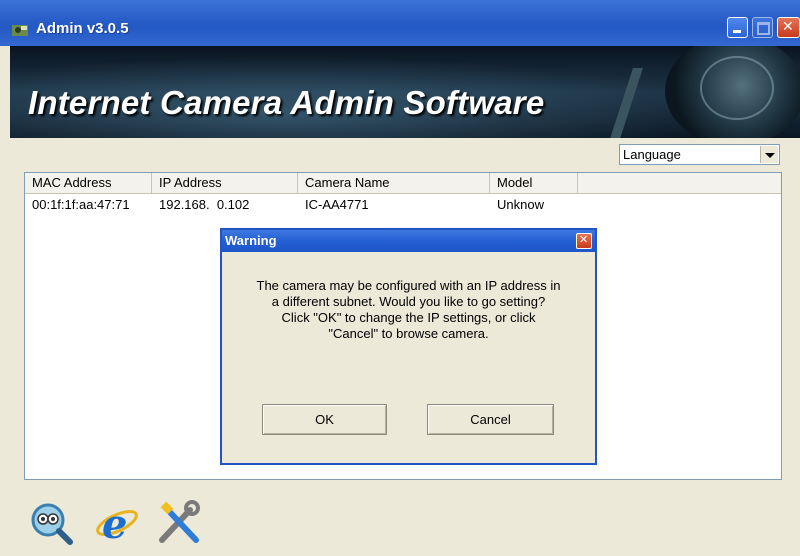  Describe the element at coordinates (337, 204) in the screenshot. I see `cell-camera-name: IC-AA4771` at that location.